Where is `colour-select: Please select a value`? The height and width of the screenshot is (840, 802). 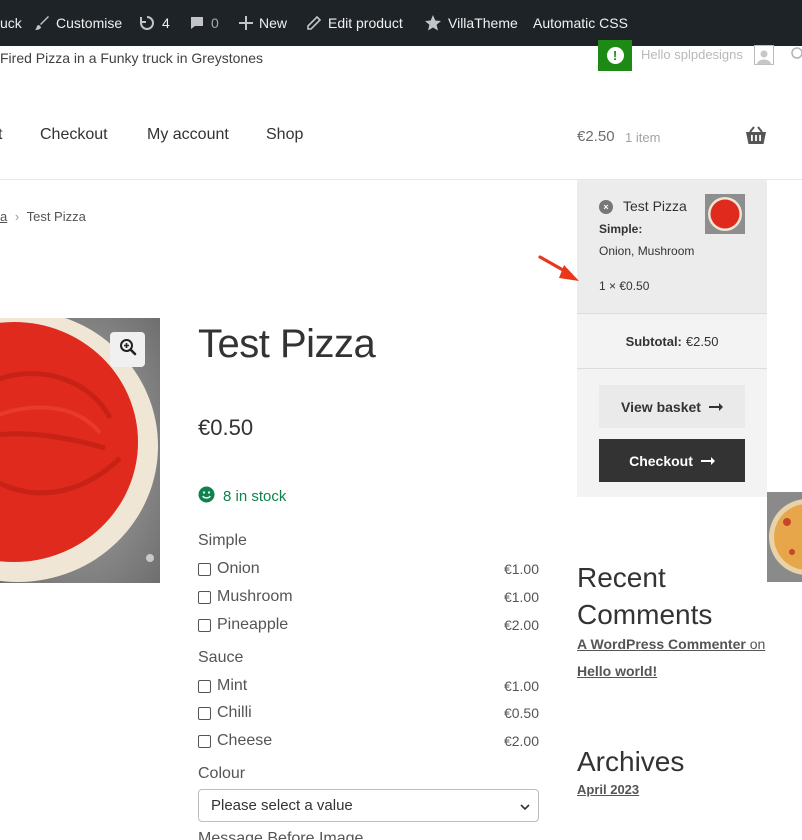
colour-select: Please select a value is located at coordinates (368, 805).